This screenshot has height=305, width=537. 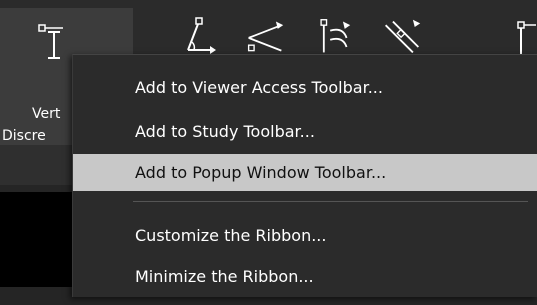 What do you see at coordinates (50, 41) in the screenshot?
I see `vertical-measure-icon` at bounding box center [50, 41].